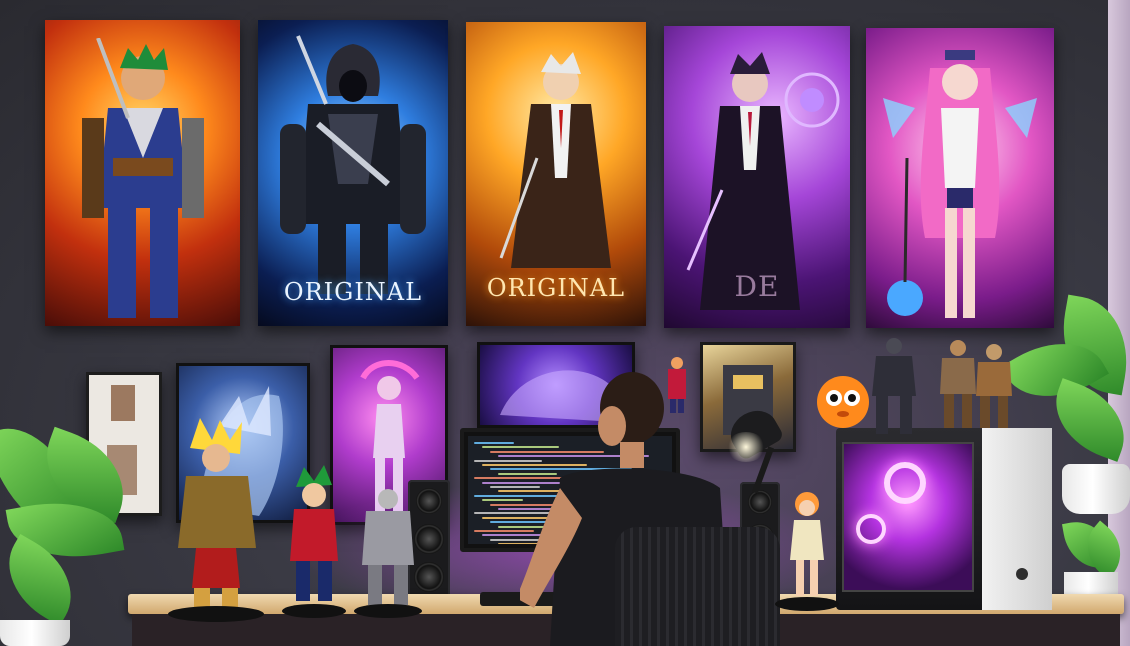 Image resolution: width=1130 pixels, height=646 pixels. Describe the element at coordinates (388, 553) in the screenshot. I see `figurine-silver-knight` at that location.